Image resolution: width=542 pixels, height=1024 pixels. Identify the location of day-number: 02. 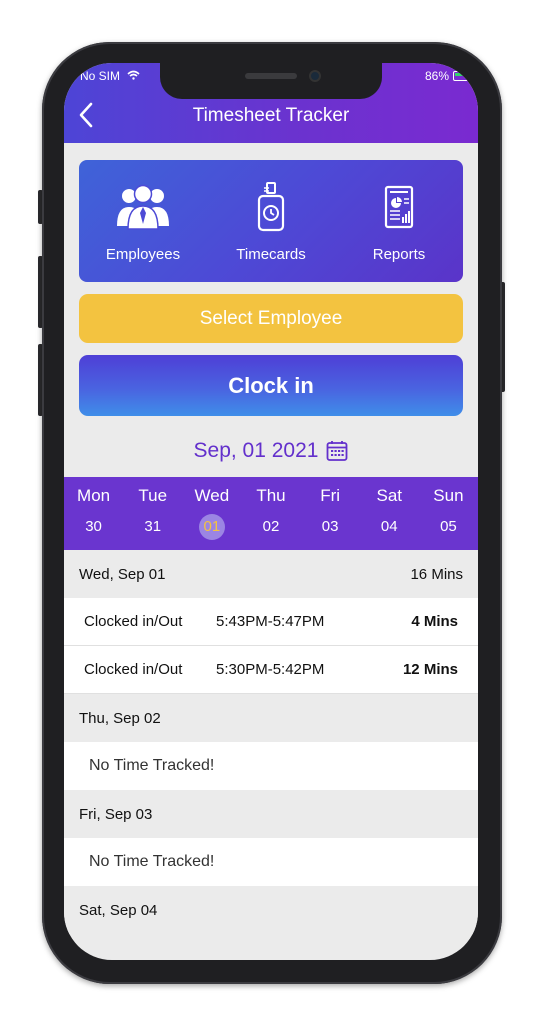
(271, 526).